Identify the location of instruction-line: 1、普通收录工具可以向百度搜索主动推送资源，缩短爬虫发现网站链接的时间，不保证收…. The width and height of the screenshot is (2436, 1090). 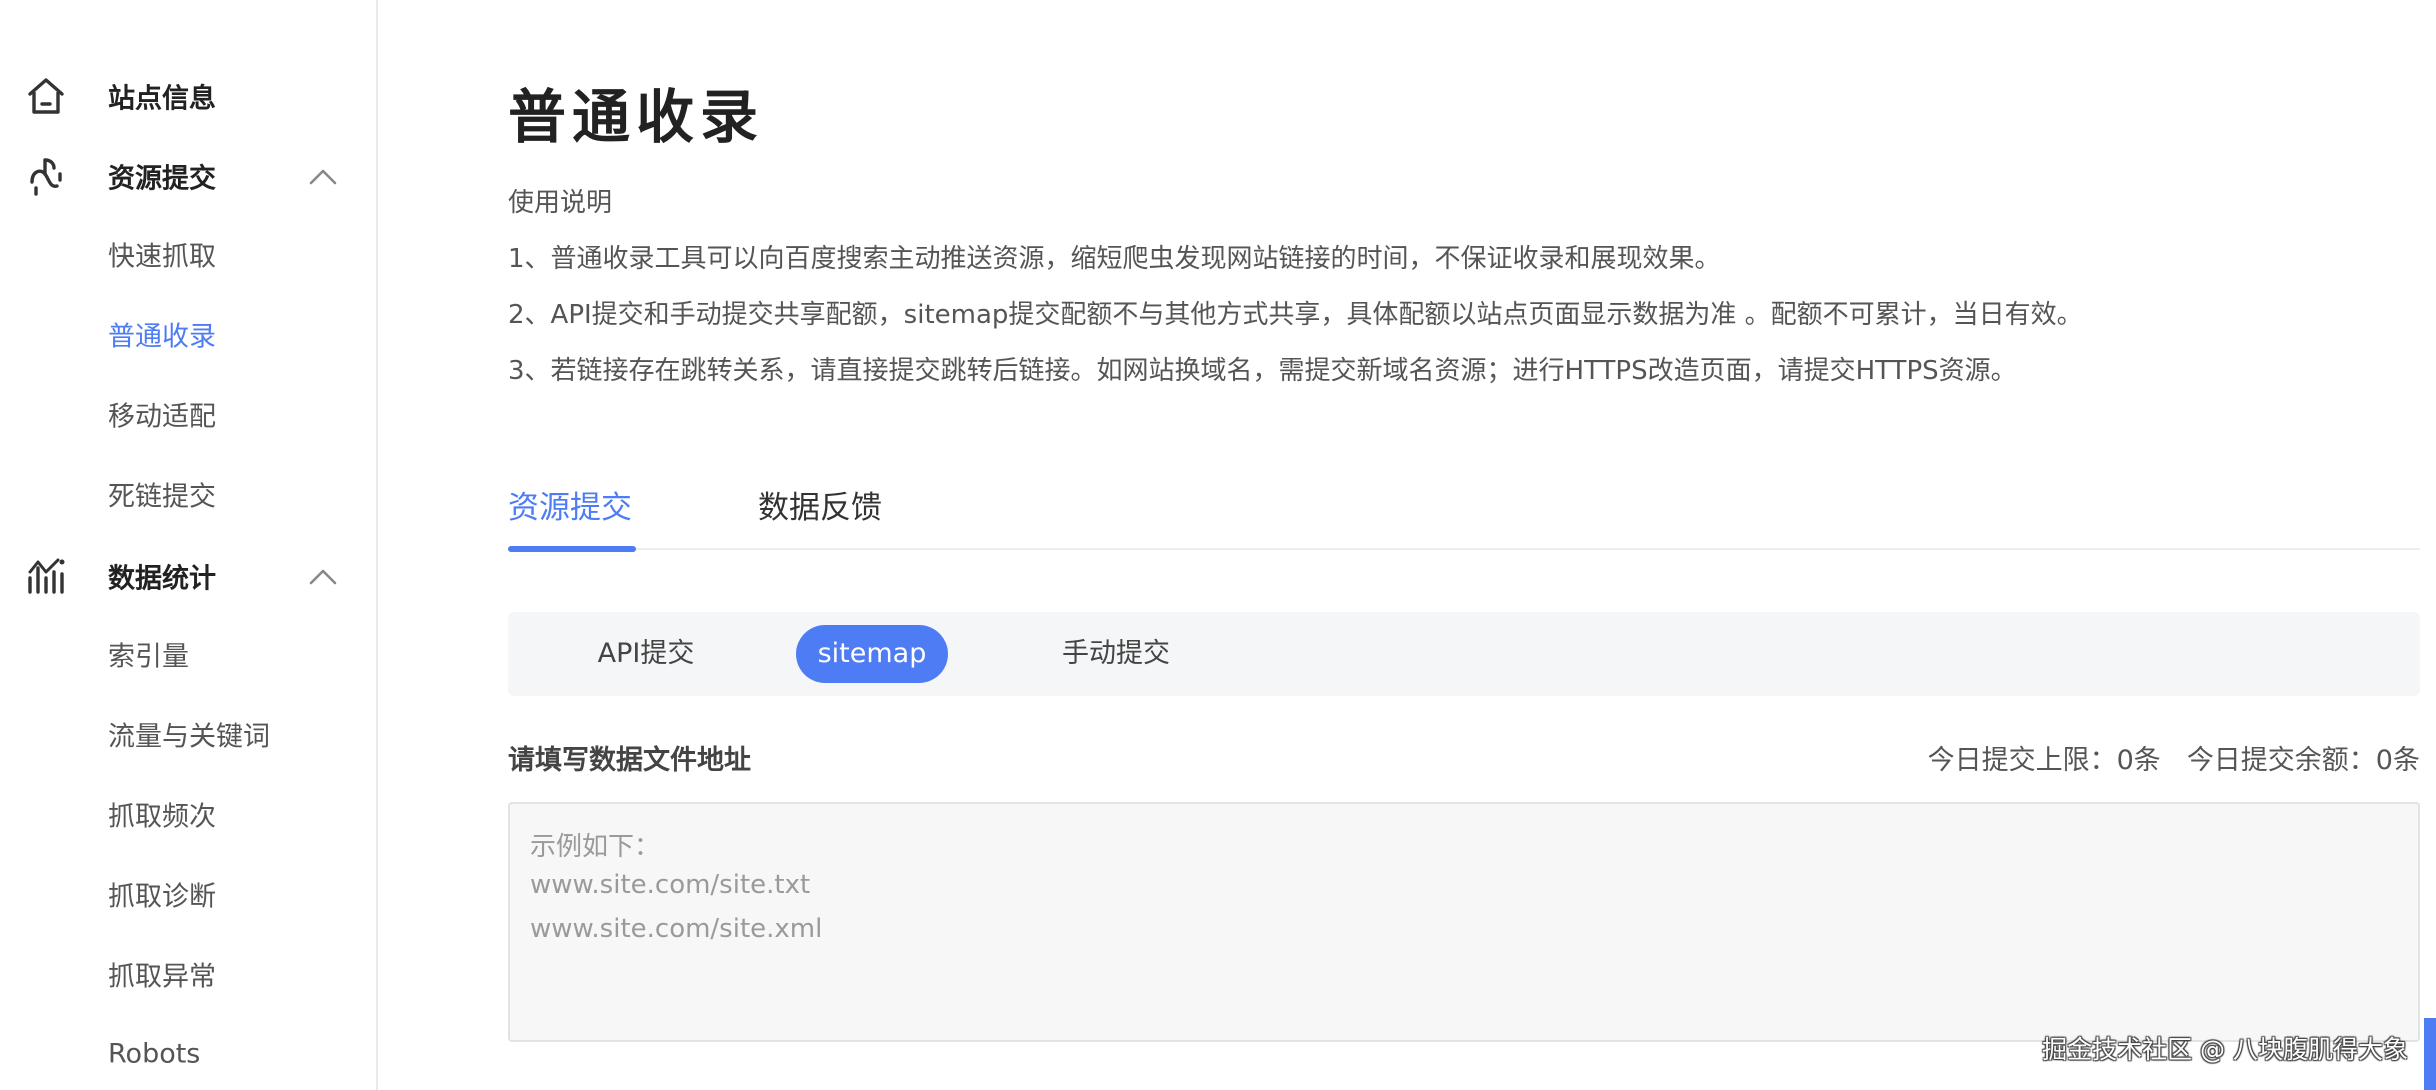
(1114, 259).